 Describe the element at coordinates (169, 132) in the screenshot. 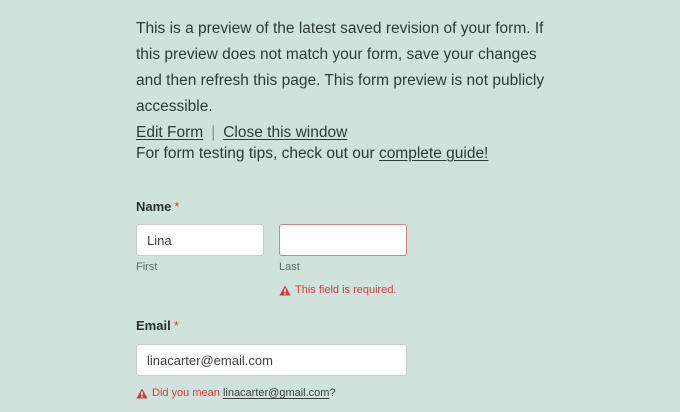

I see `edit-form-link: Edit Form` at that location.